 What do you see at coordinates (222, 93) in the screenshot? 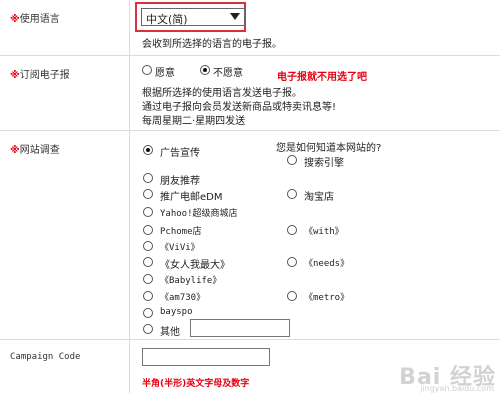
I see `newsletter-desc-1: 根据所选择的使用语言发送电子报。` at bounding box center [222, 93].